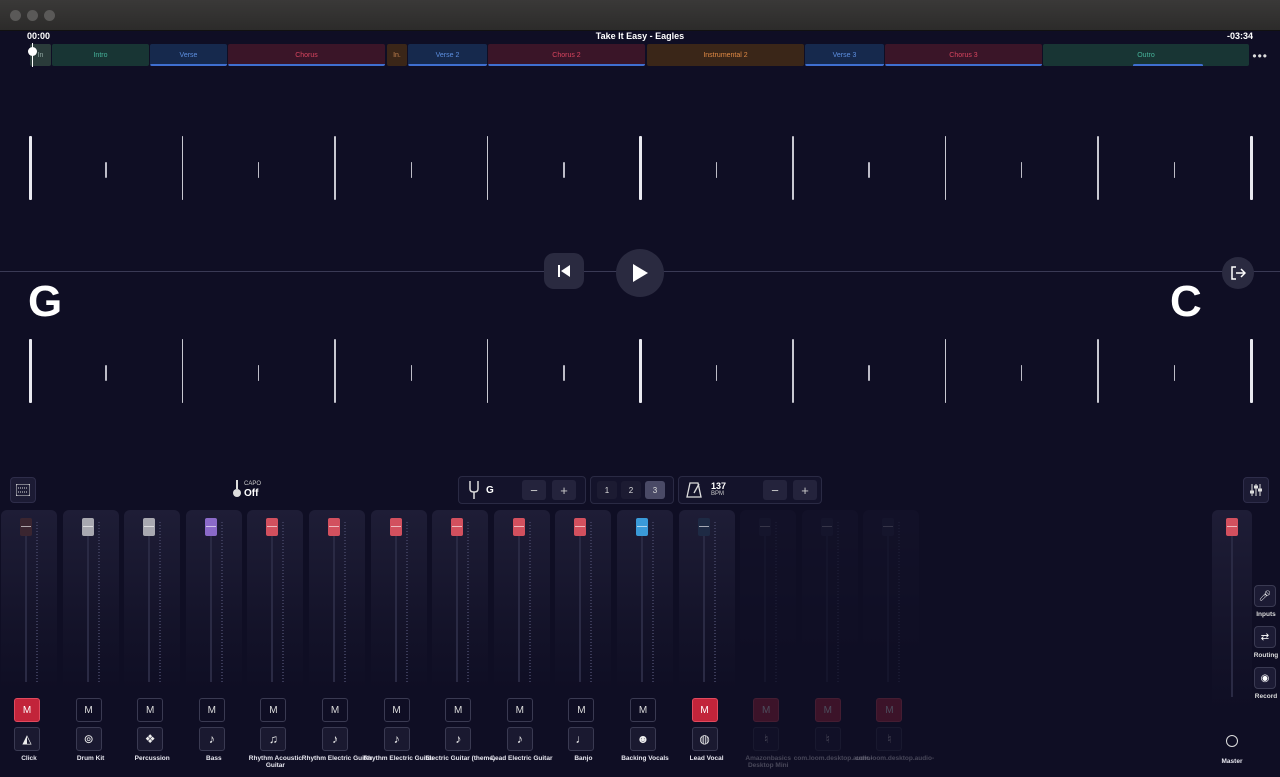 This screenshot has width=1280, height=777. What do you see at coordinates (246, 489) in the screenshot?
I see `capo-control: CAPO Off` at bounding box center [246, 489].